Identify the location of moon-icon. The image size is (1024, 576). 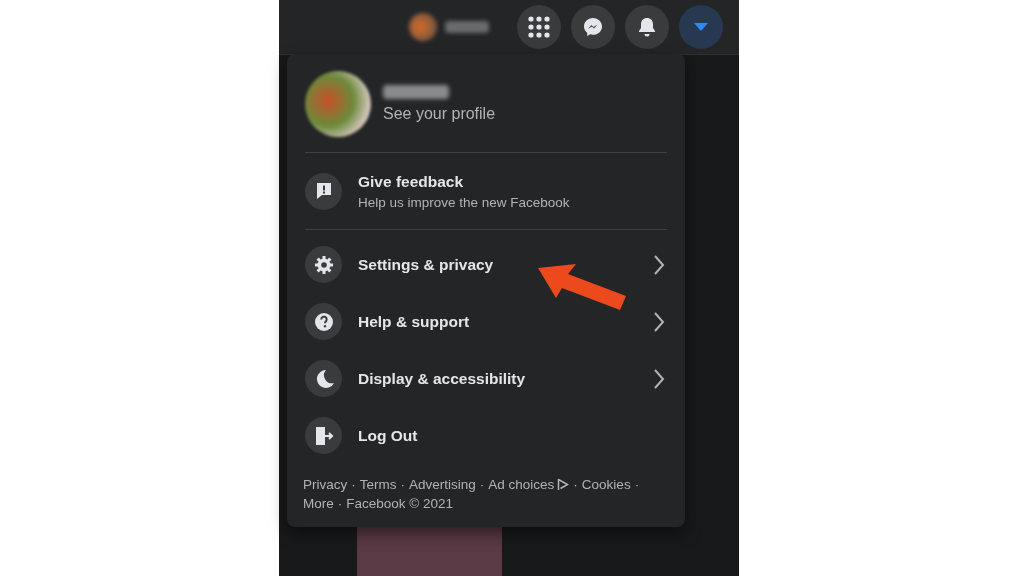
(323, 378).